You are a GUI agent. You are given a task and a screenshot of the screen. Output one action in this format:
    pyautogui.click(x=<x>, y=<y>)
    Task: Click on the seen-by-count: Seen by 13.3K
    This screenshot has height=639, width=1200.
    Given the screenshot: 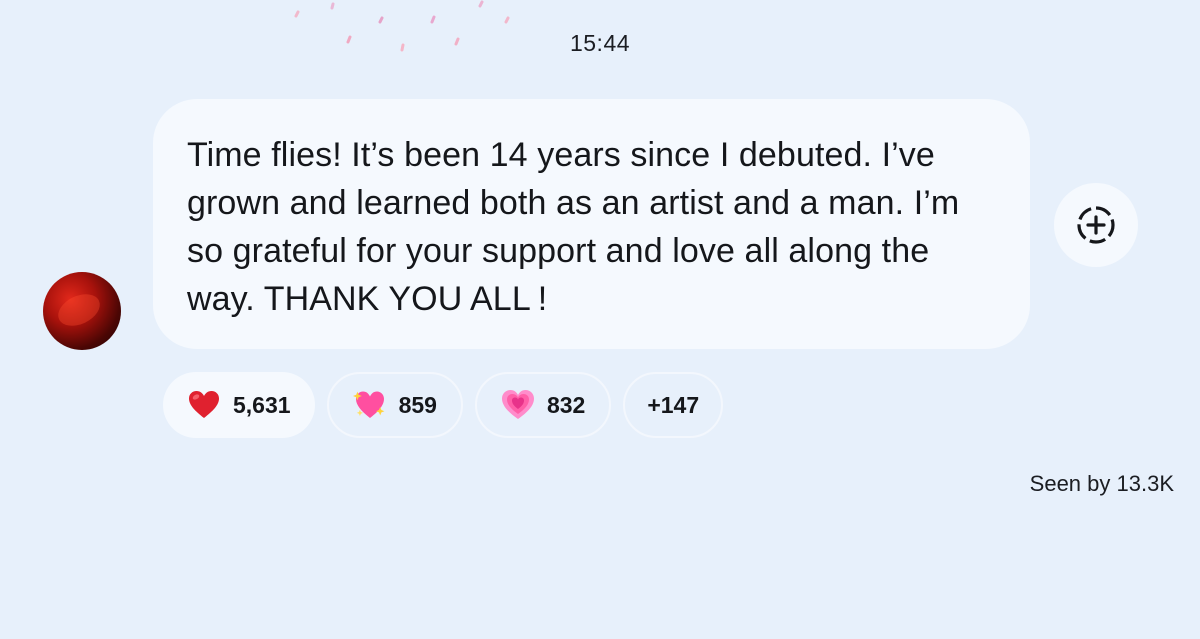 What is the action you would take?
    pyautogui.click(x=1102, y=484)
    